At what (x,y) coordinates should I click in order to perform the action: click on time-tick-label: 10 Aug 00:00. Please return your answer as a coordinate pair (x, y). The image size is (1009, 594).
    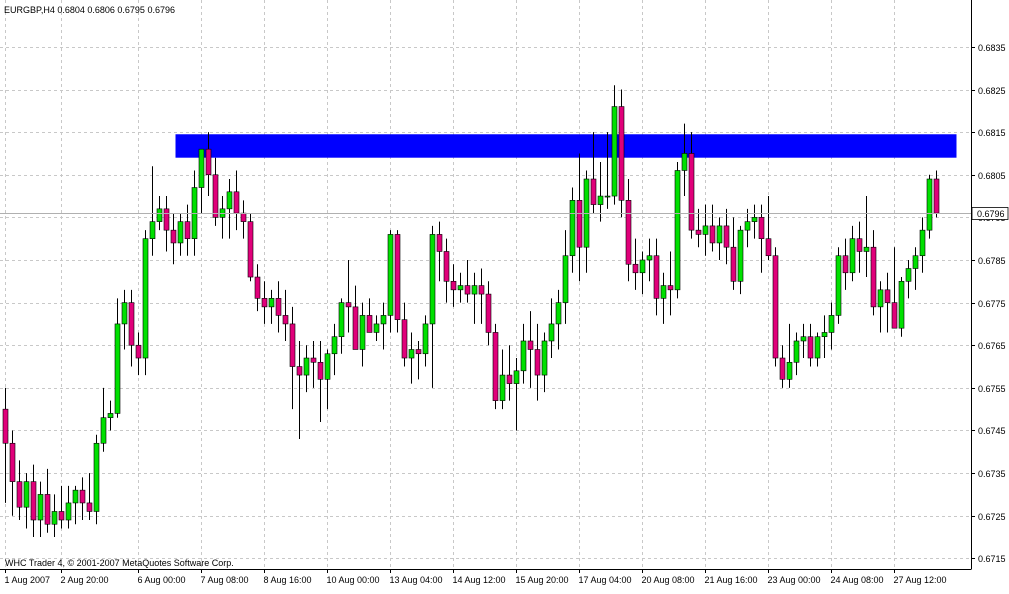
    Looking at the image, I should click on (353, 580).